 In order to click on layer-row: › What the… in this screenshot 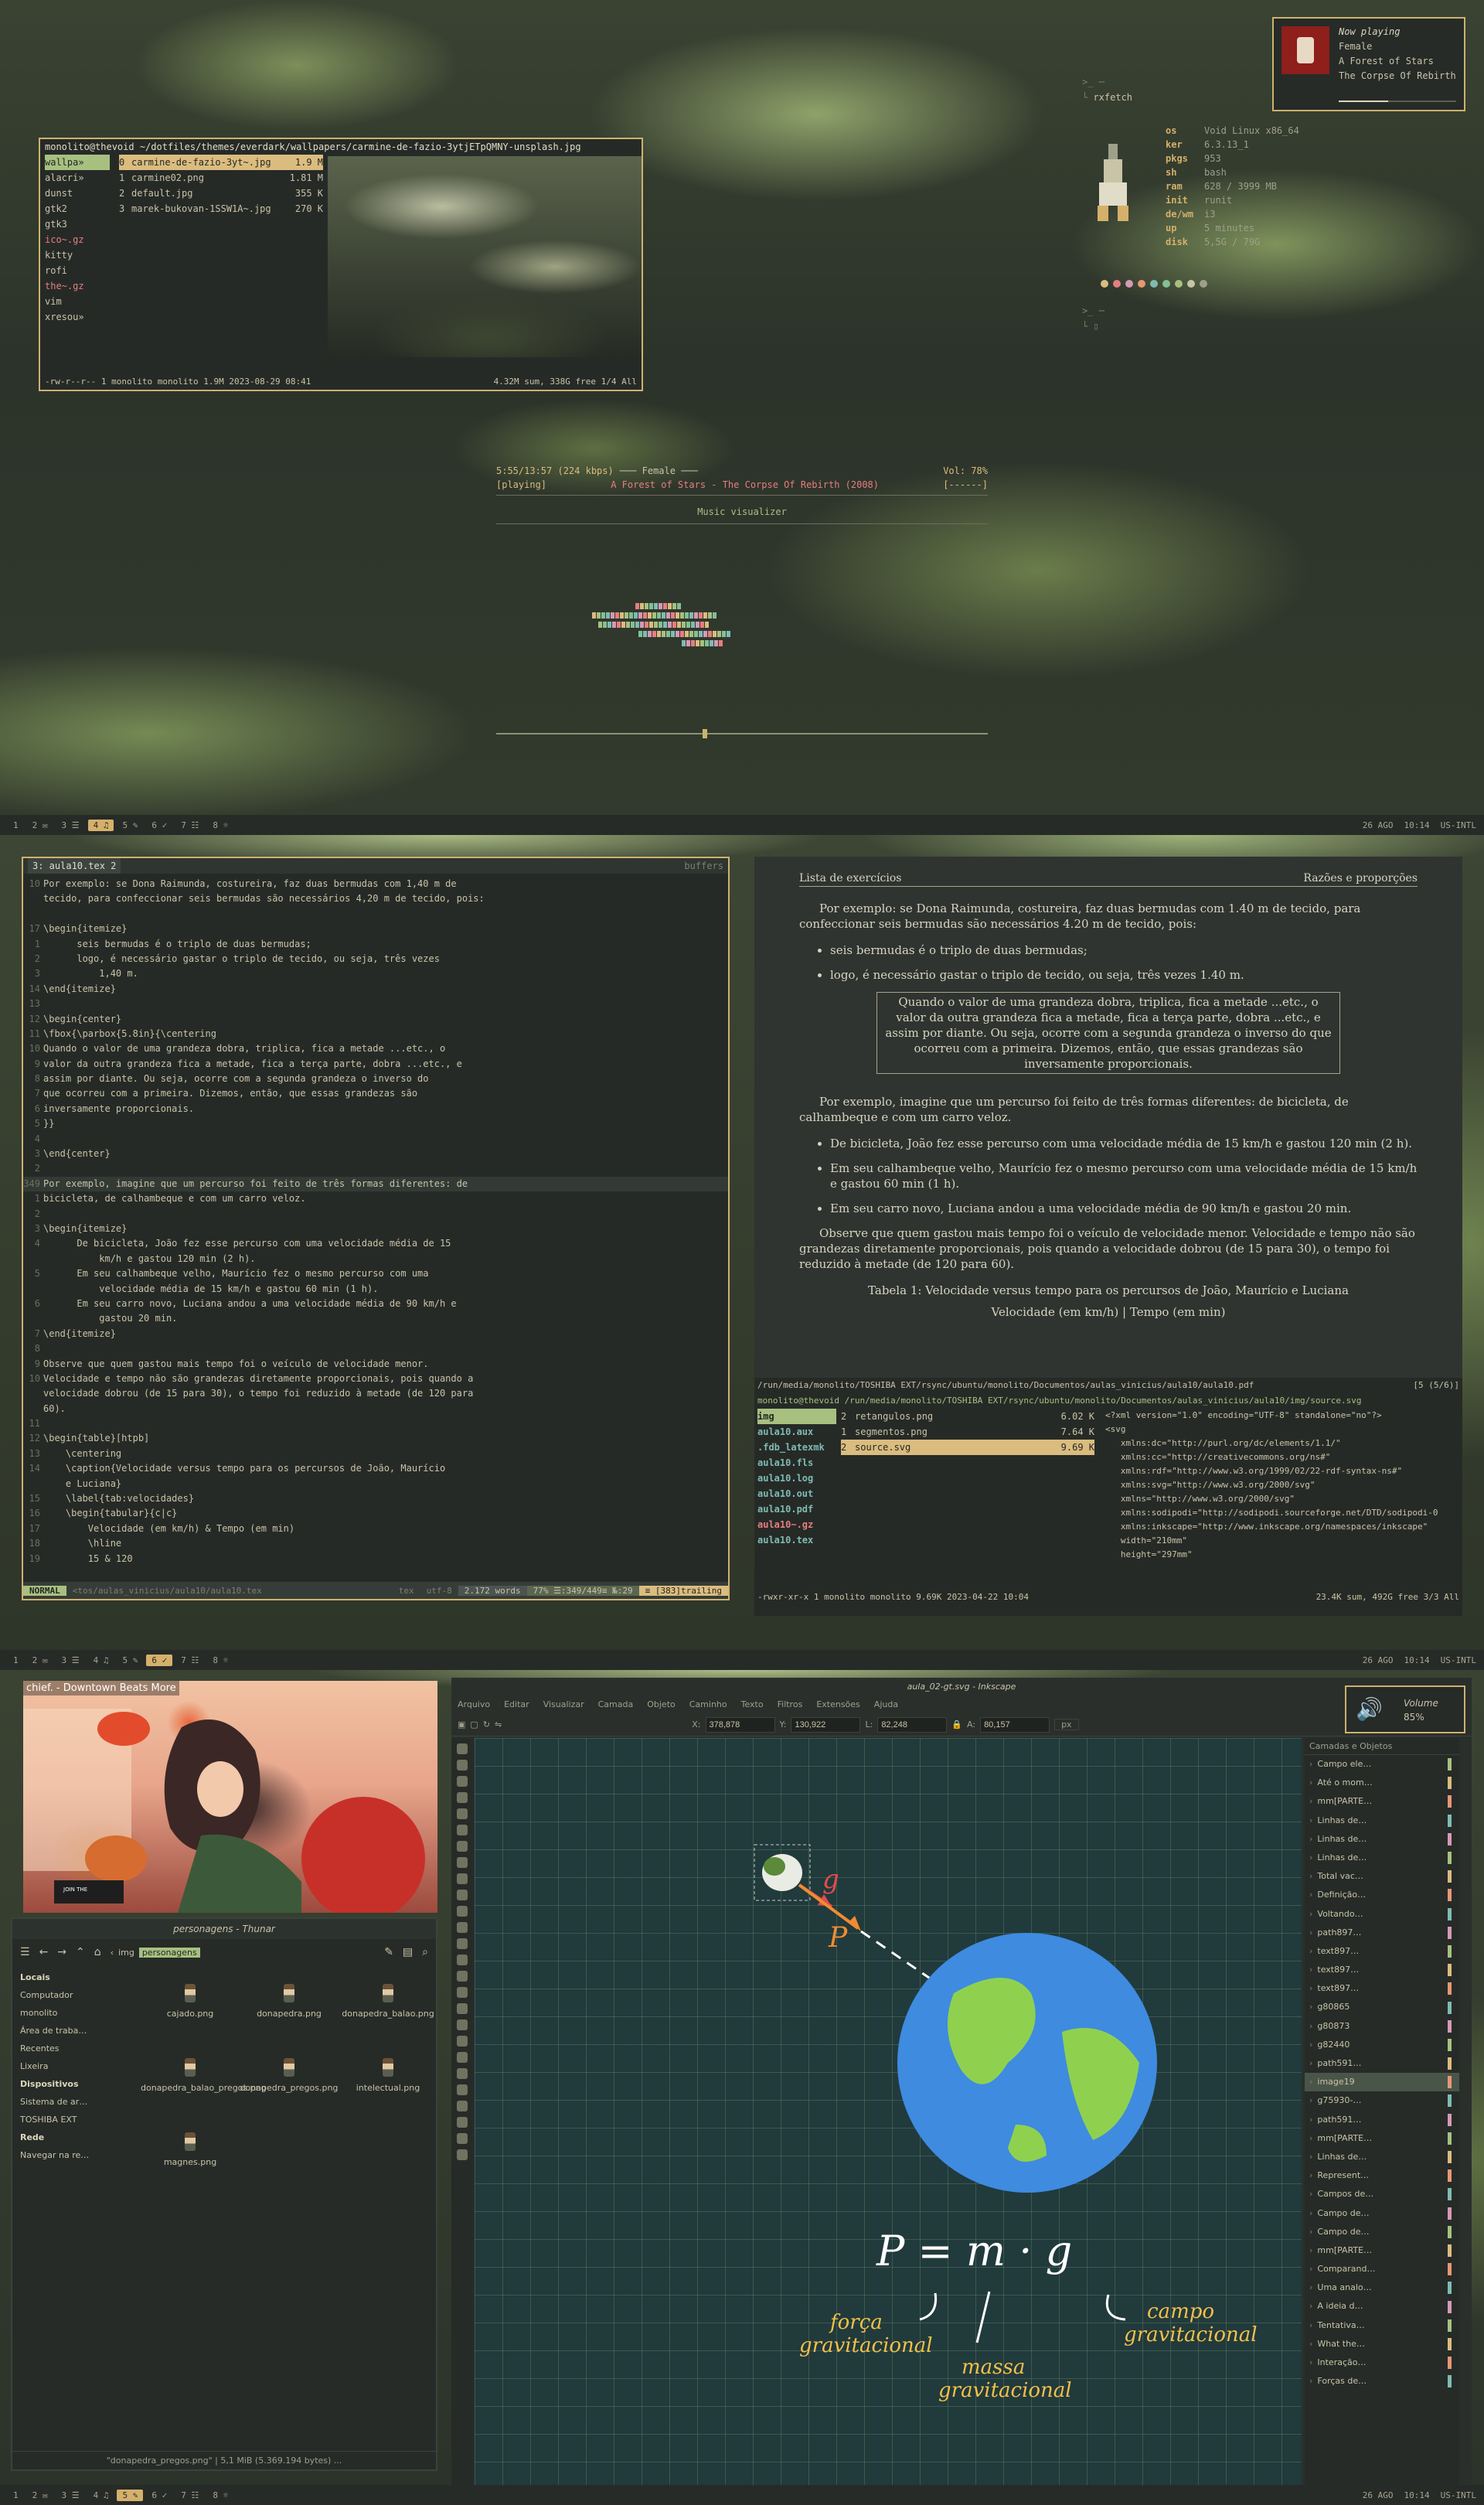, I will do `click(1382, 2344)`.